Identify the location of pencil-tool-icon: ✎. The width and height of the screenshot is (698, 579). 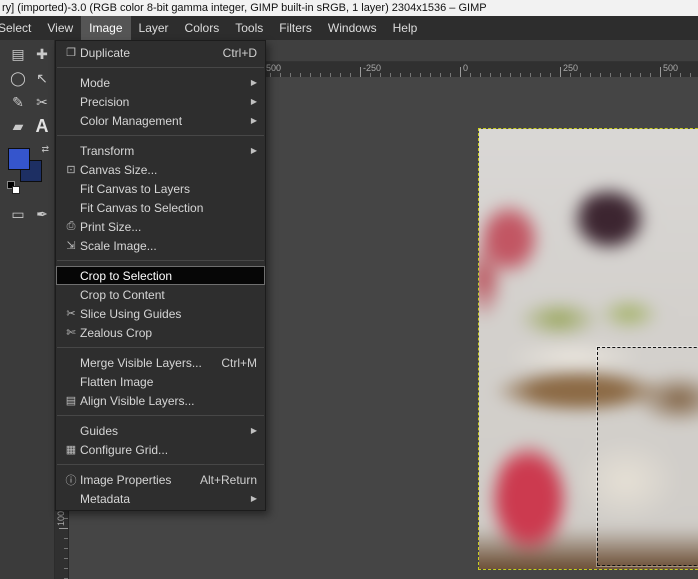
(18, 102).